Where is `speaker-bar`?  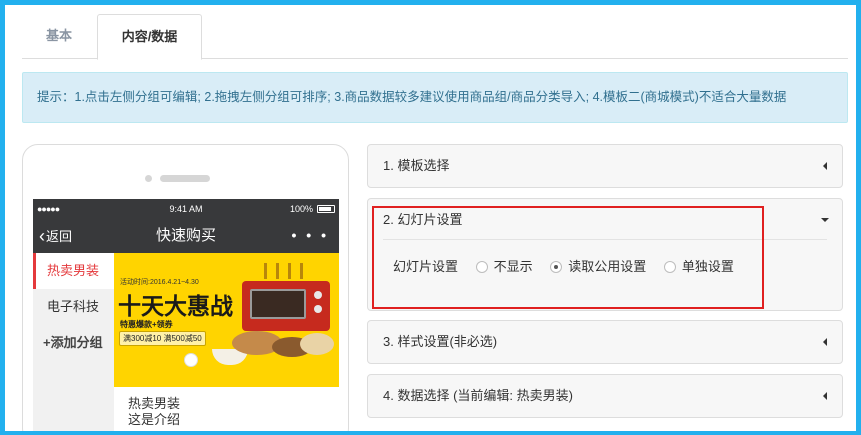
speaker-bar is located at coordinates (185, 178).